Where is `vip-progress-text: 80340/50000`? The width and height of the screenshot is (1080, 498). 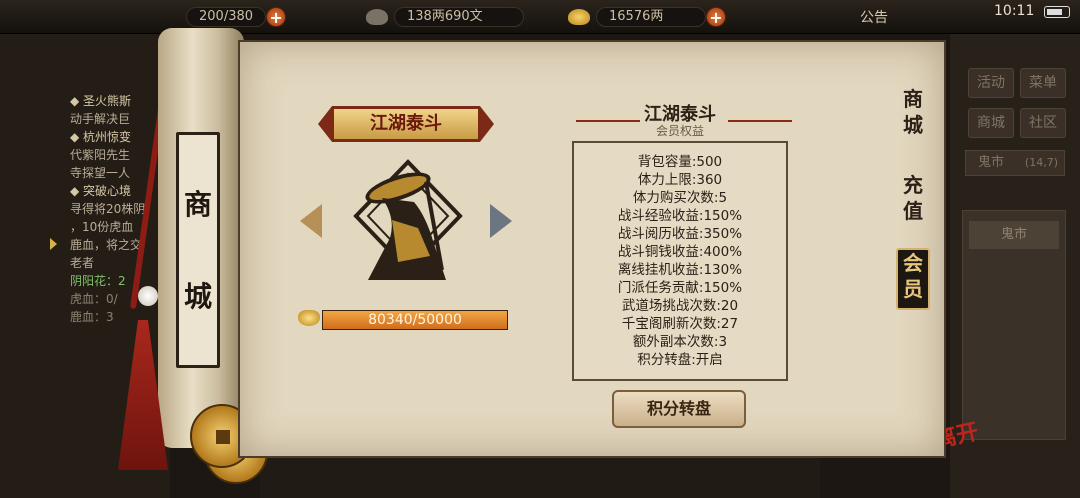 vip-progress-text: 80340/50000 is located at coordinates (415, 320).